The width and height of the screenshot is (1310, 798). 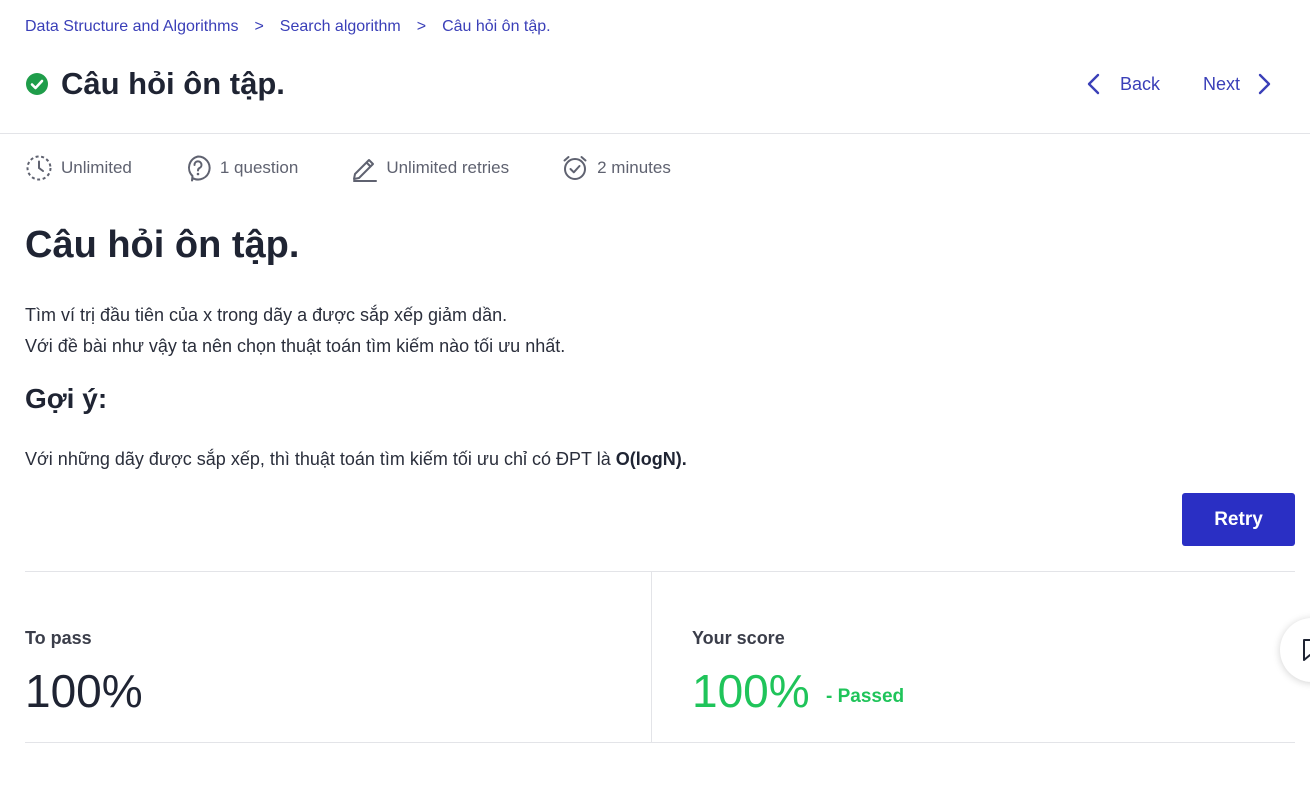 I want to click on page-title: Câu hỏi ôn tập., so click(x=173, y=83).